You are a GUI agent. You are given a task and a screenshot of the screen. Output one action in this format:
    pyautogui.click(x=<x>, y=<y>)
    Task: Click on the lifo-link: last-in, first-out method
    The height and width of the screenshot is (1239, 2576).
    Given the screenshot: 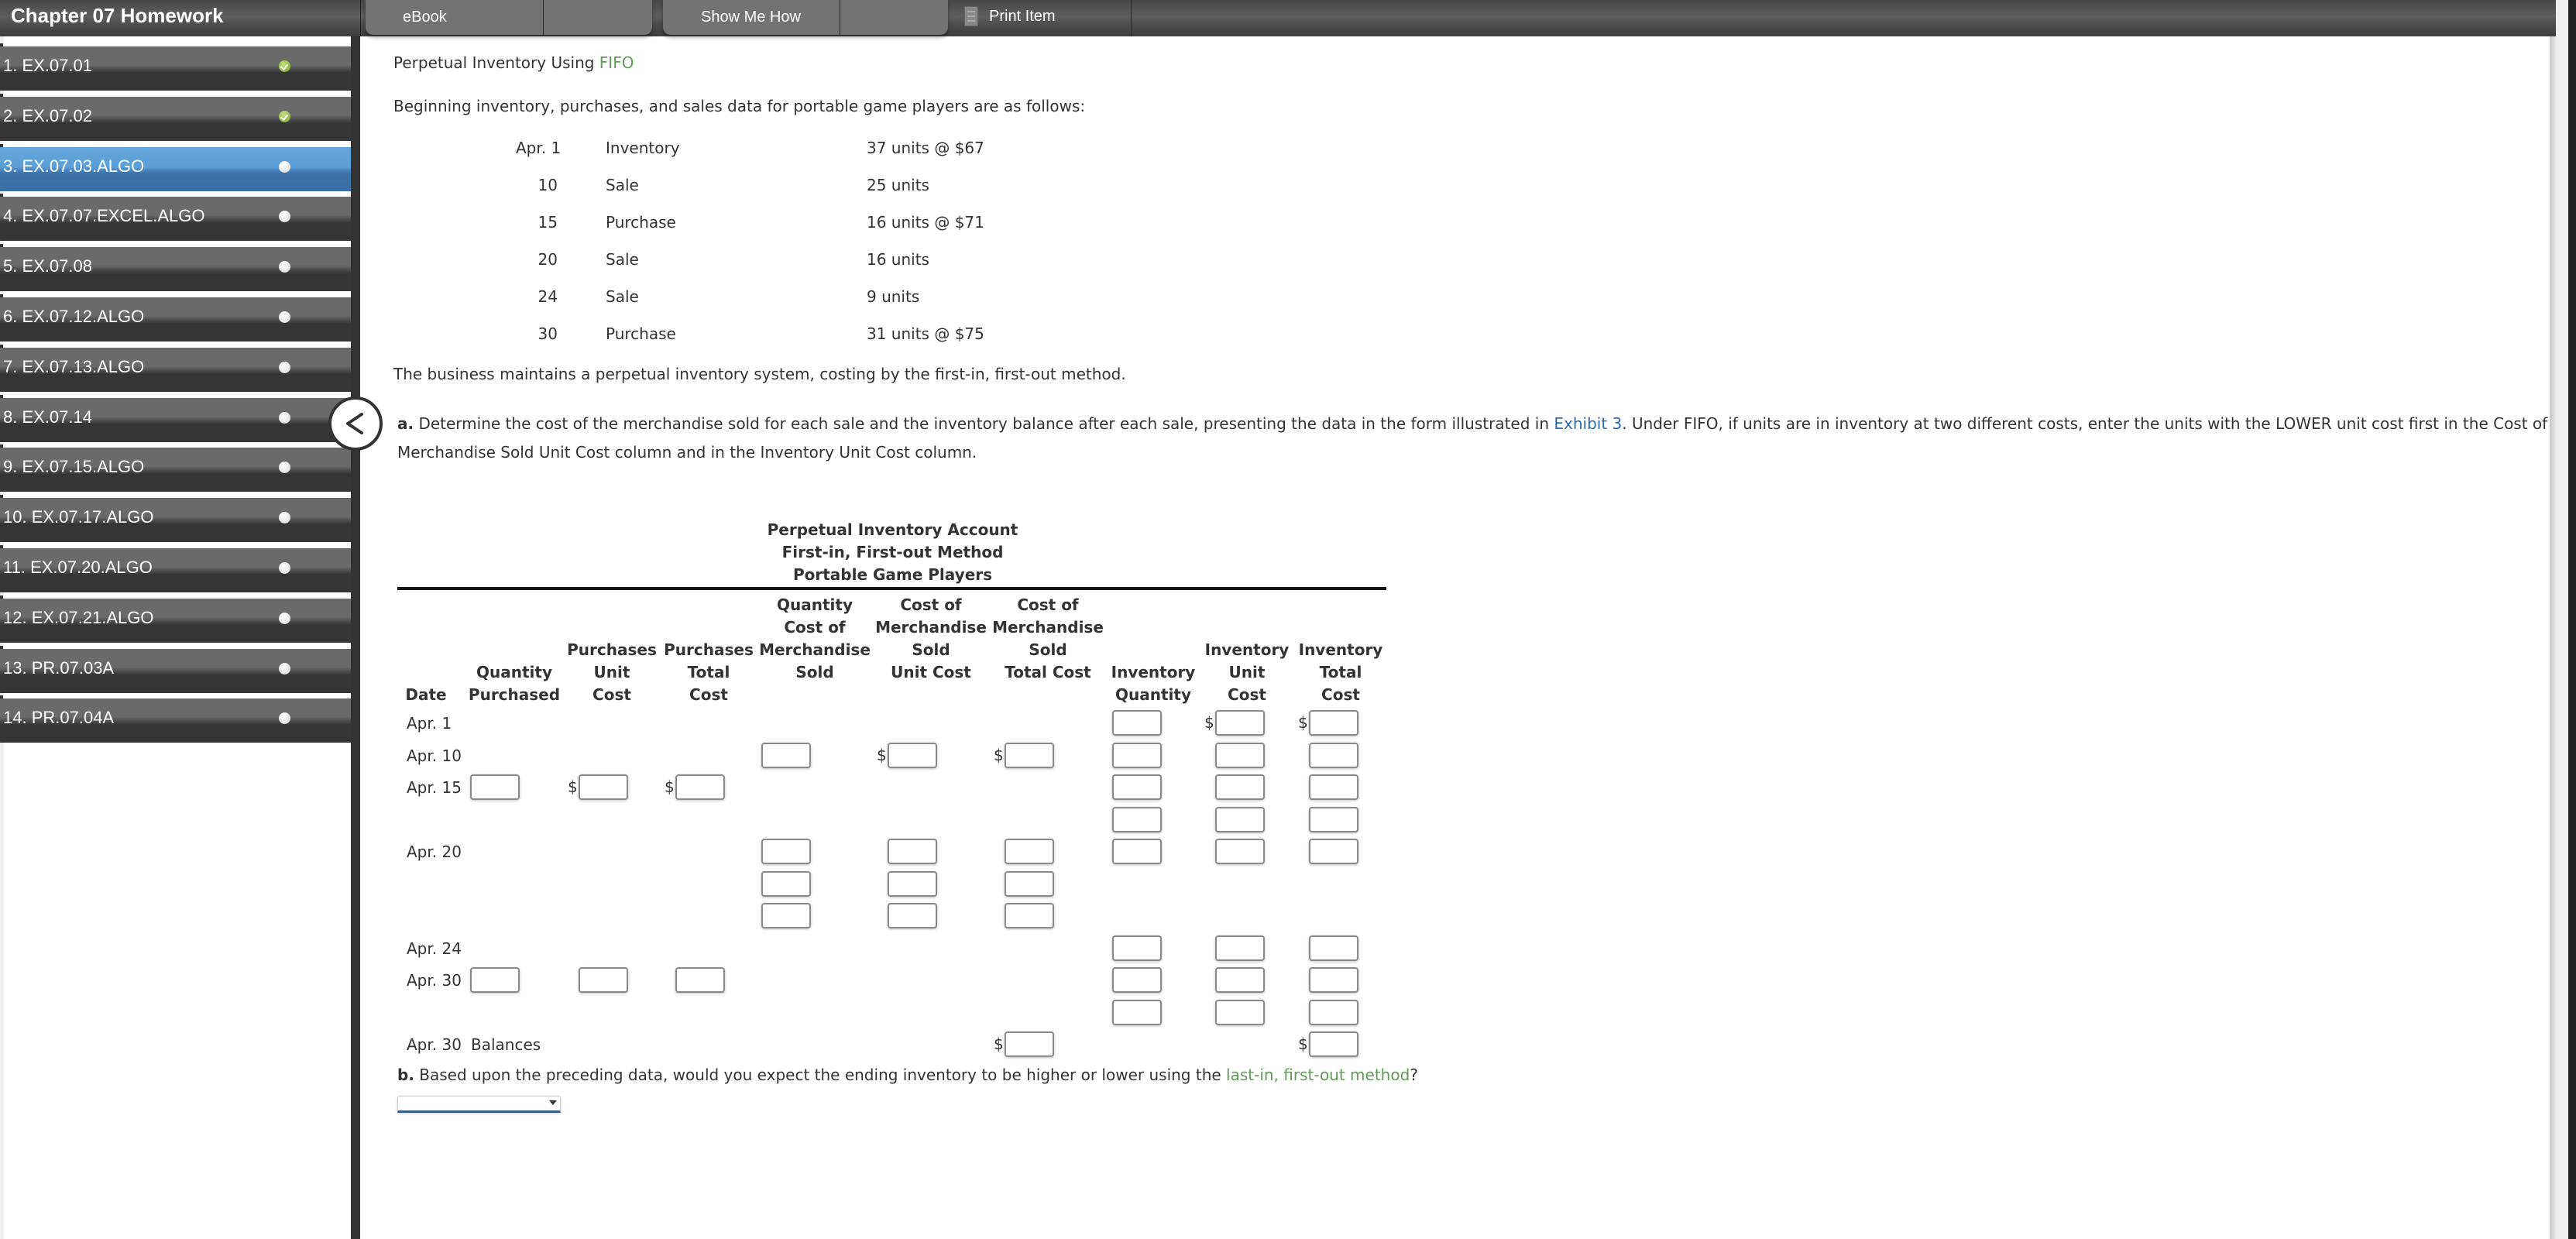 What is the action you would take?
    pyautogui.click(x=1318, y=1075)
    